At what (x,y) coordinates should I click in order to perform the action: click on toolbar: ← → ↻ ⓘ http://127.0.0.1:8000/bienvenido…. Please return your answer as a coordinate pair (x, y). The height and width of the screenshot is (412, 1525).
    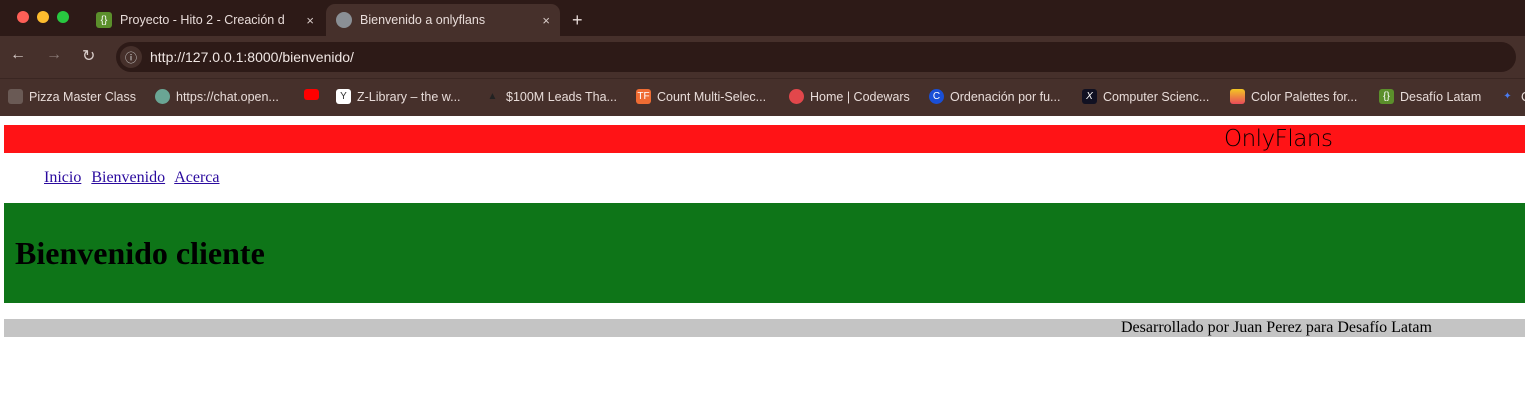
    Looking at the image, I should click on (762, 57).